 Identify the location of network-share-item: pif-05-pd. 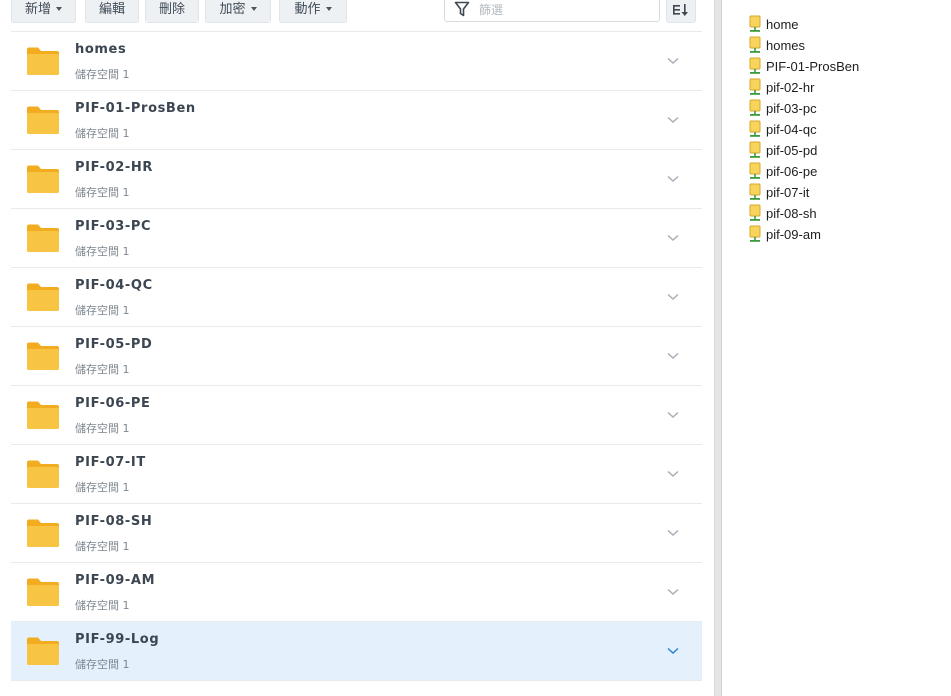
(782, 150).